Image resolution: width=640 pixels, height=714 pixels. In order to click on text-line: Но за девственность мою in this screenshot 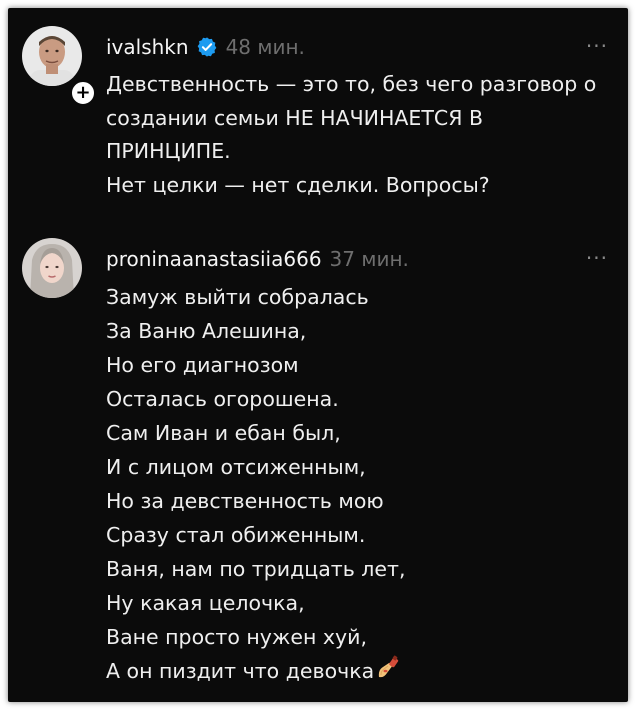, I will do `click(245, 501)`.